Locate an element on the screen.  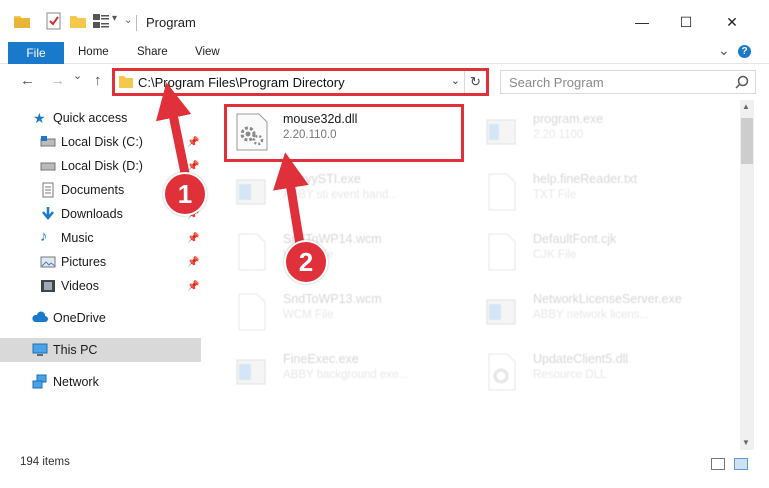
scroll-up-icon: ▲ is located at coordinates (746, 106).